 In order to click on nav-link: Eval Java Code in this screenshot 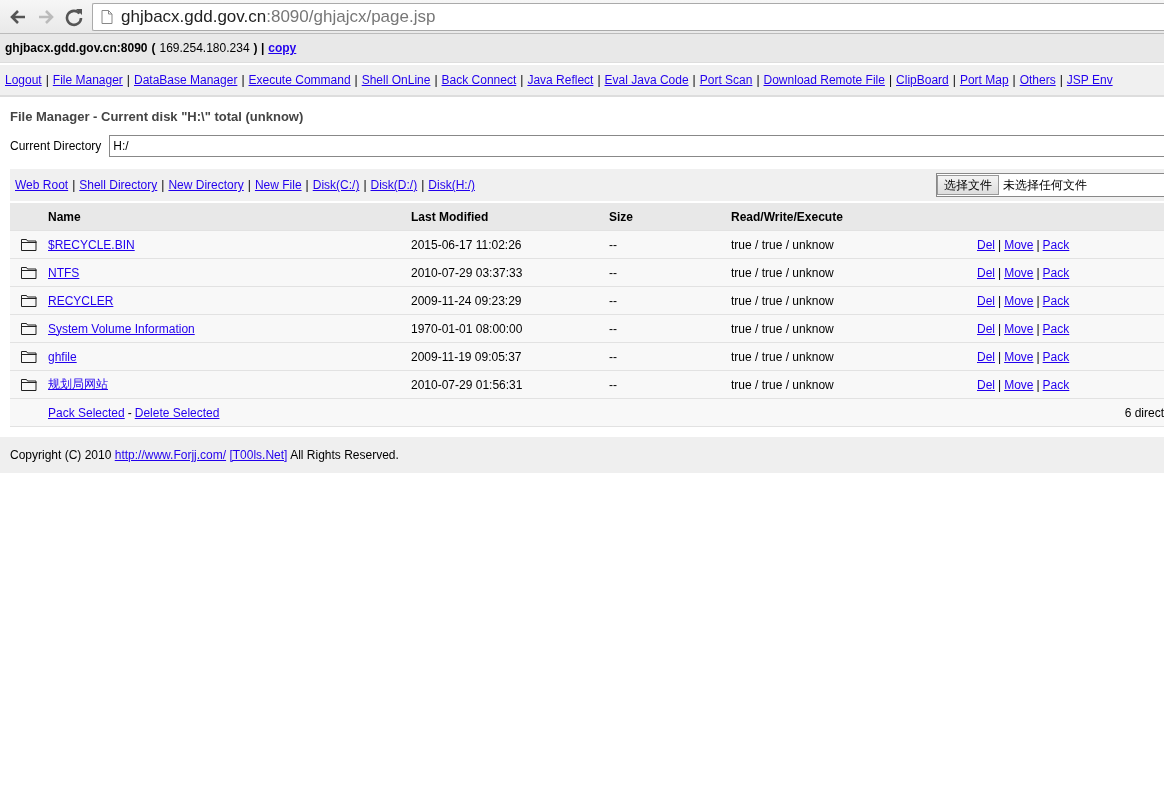, I will do `click(646, 80)`.